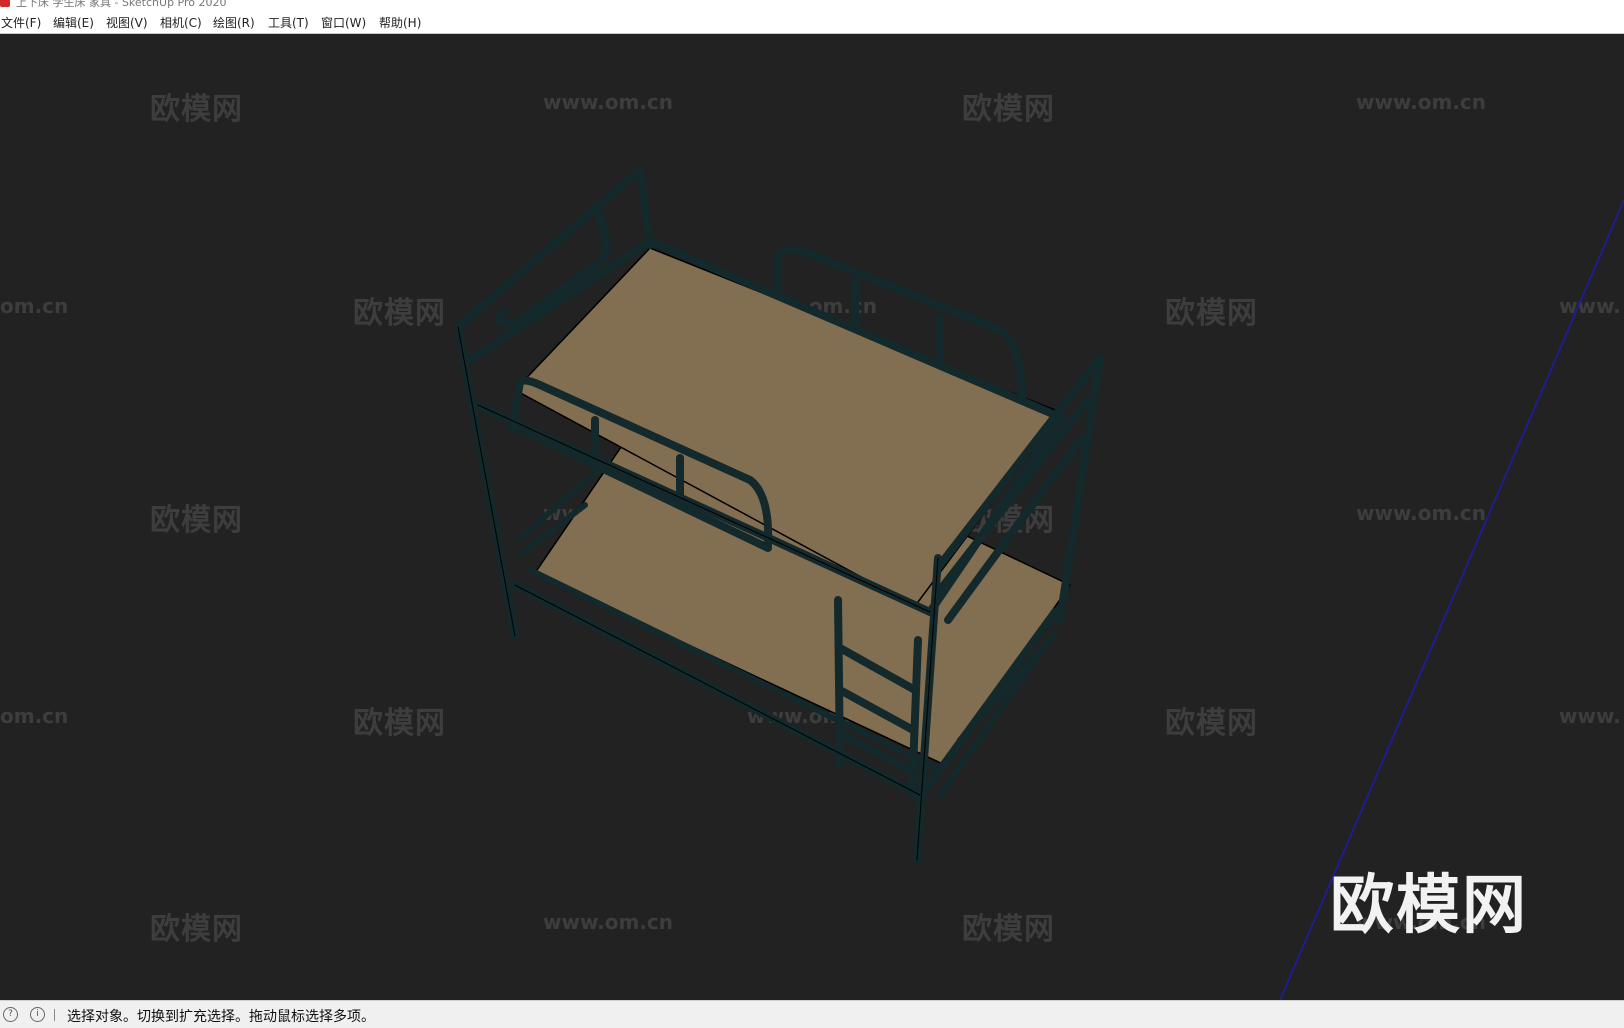 This screenshot has width=1624, height=1028. I want to click on status-text: 选择对象。切换到扩充选择。拖动鼠标选择多项。, so click(221, 1017).